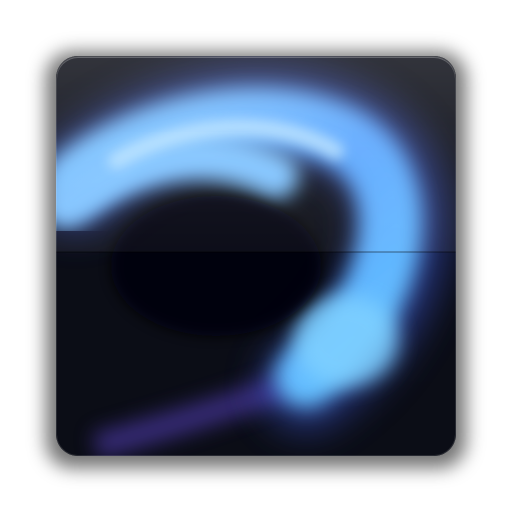 This screenshot has height=512, width=512. I want to click on gloss-divider, so click(256, 252).